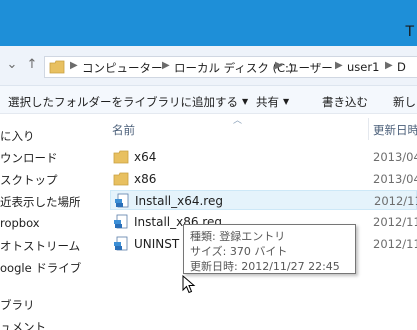 The width and height of the screenshot is (417, 330). What do you see at coordinates (208, 23) in the screenshot?
I see `title-bar: T` at bounding box center [208, 23].